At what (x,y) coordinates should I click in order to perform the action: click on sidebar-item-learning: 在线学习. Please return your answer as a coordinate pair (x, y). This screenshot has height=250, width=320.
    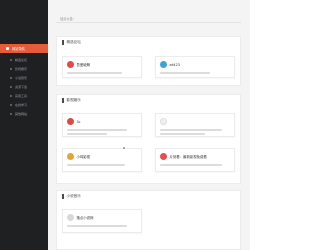
    Looking at the image, I should click on (24, 104).